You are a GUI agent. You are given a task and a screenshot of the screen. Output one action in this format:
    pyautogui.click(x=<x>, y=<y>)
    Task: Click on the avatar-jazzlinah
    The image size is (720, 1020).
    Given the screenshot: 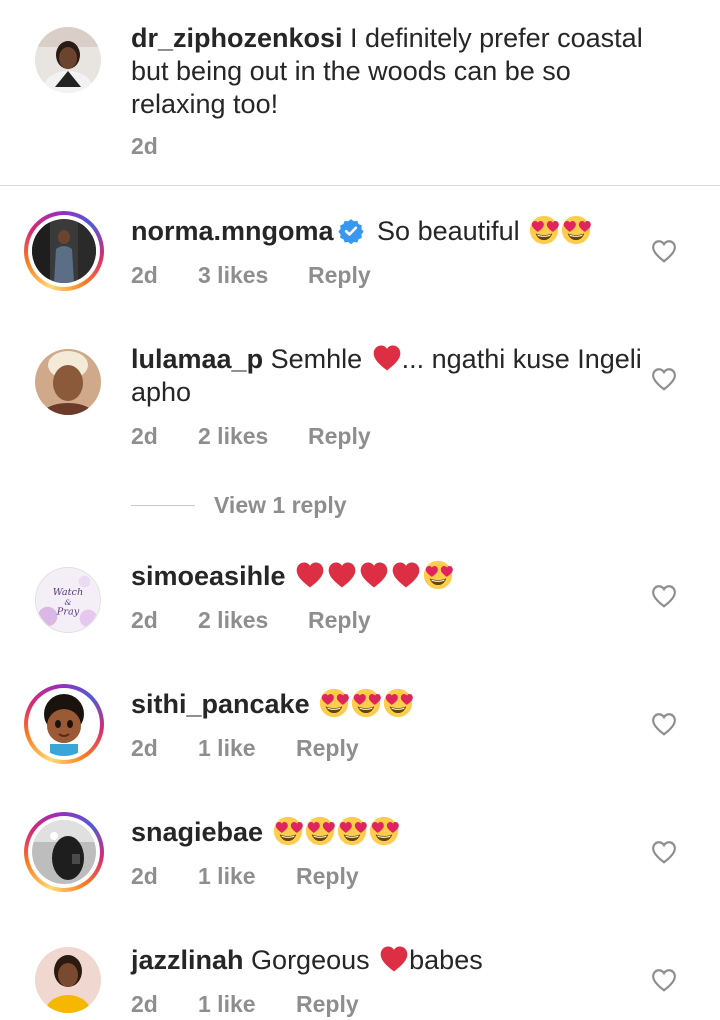 What is the action you would take?
    pyautogui.click(x=68, y=980)
    